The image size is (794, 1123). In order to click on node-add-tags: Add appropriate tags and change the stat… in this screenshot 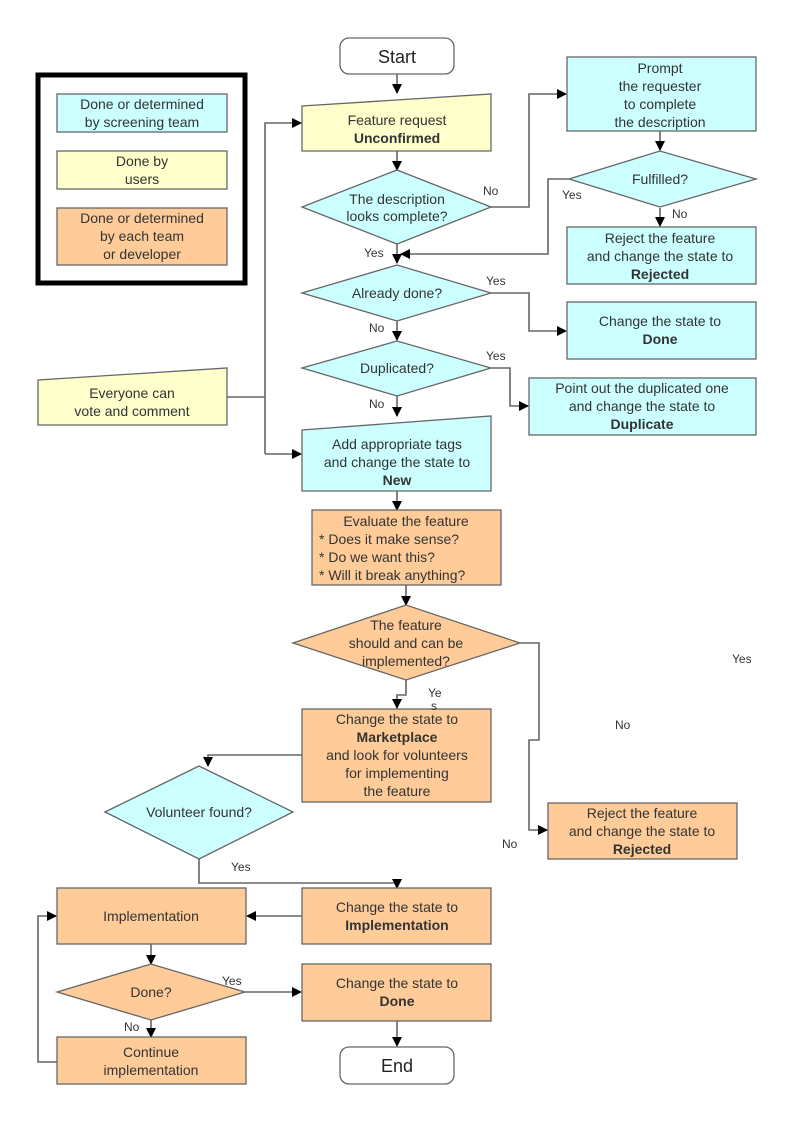, I will do `click(396, 453)`.